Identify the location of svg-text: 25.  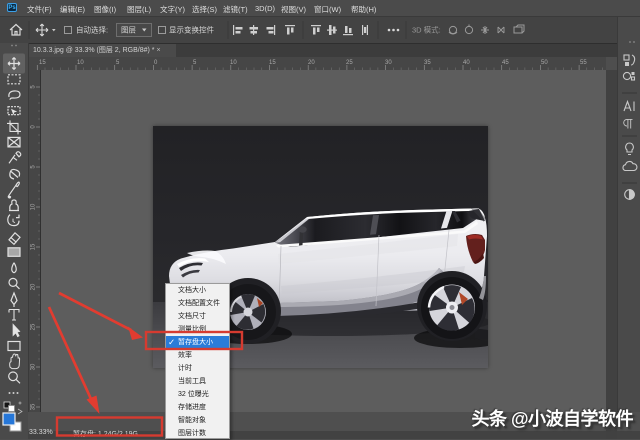
(34, 326).